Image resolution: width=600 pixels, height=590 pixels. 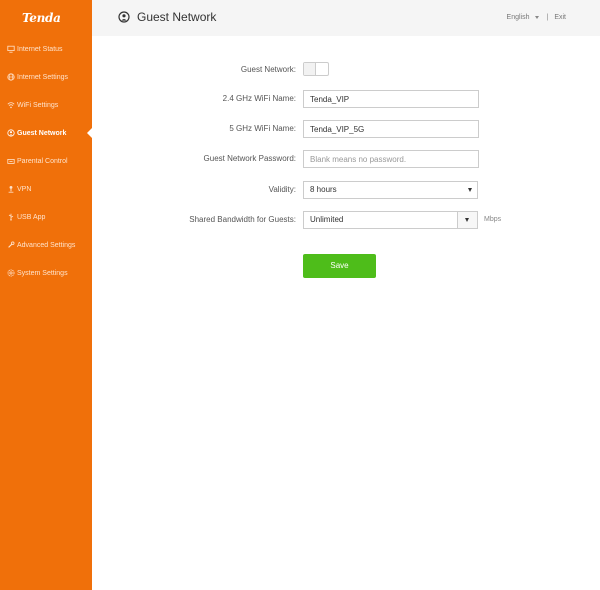 I want to click on password-input, so click(x=391, y=159).